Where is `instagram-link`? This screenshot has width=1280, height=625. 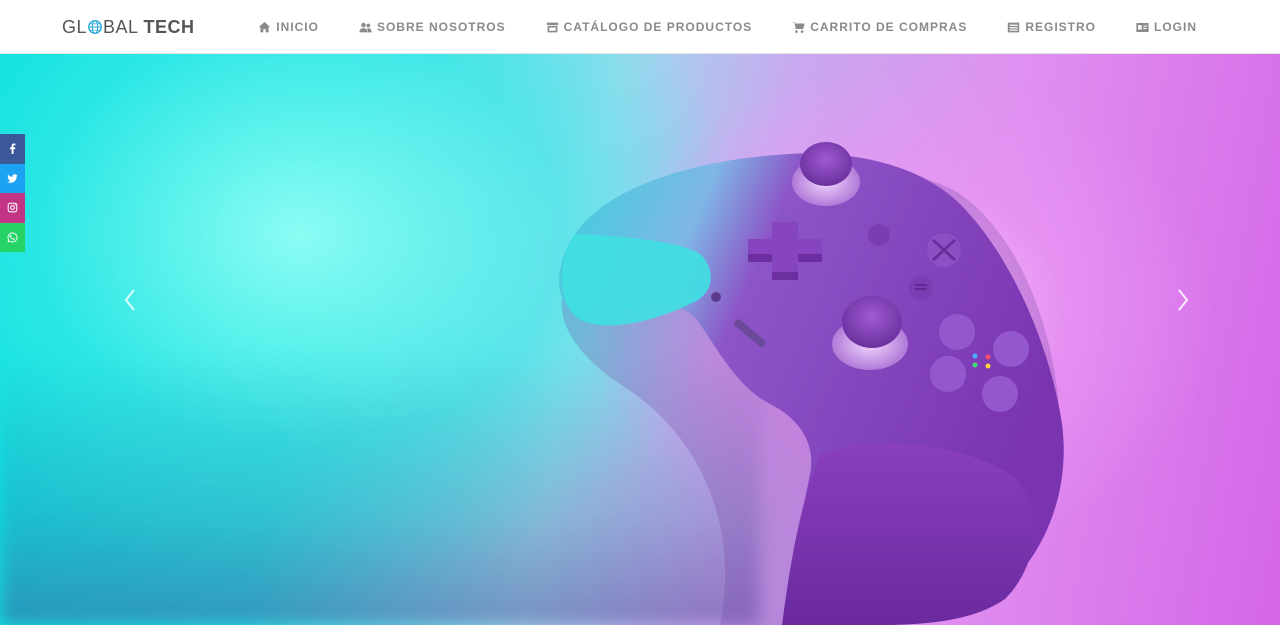
instagram-link is located at coordinates (12, 208).